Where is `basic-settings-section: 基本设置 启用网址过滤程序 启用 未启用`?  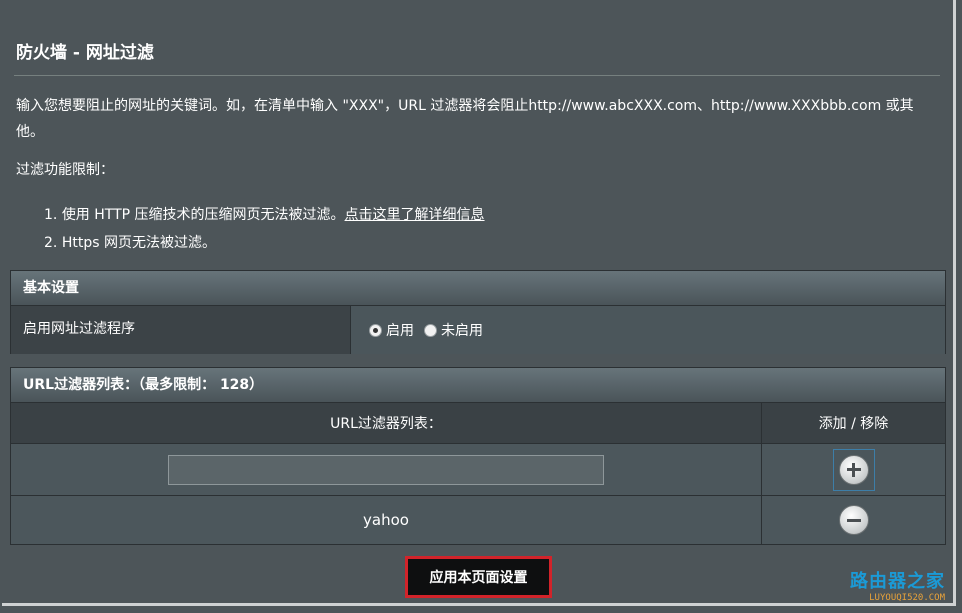 basic-settings-section: 基本设置 启用网址过滤程序 启用 未启用 is located at coordinates (478, 312).